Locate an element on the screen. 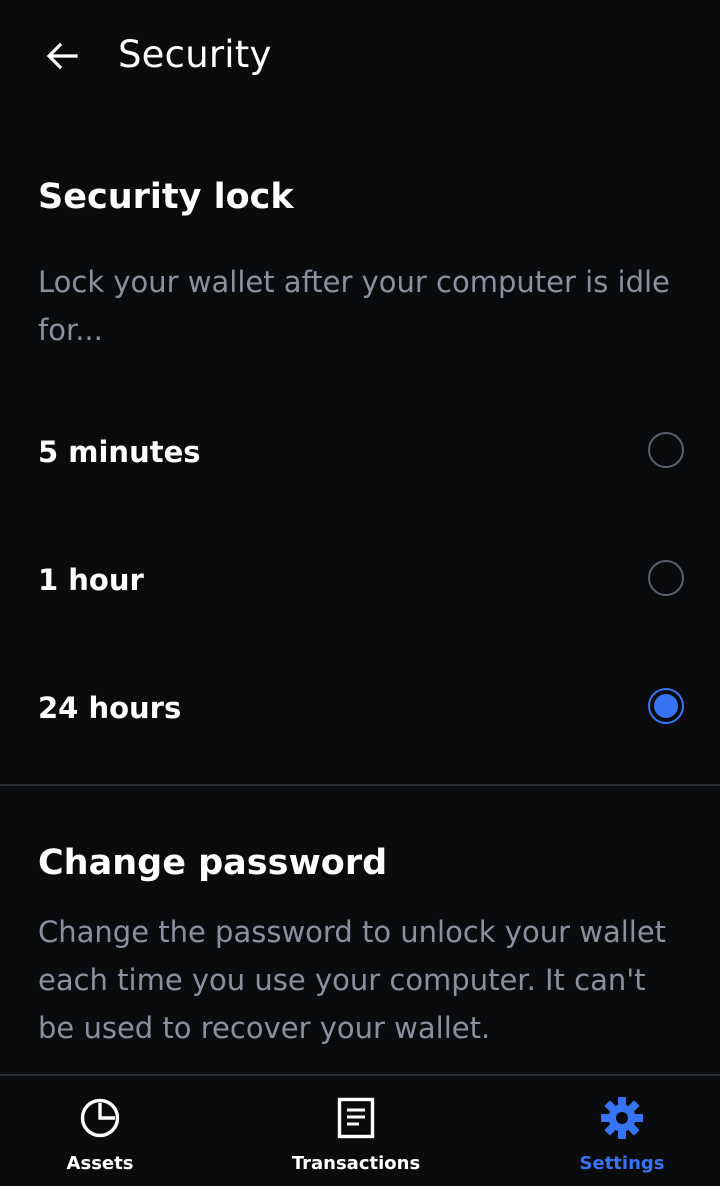  security-lock-title: Security lock is located at coordinates (166, 197).